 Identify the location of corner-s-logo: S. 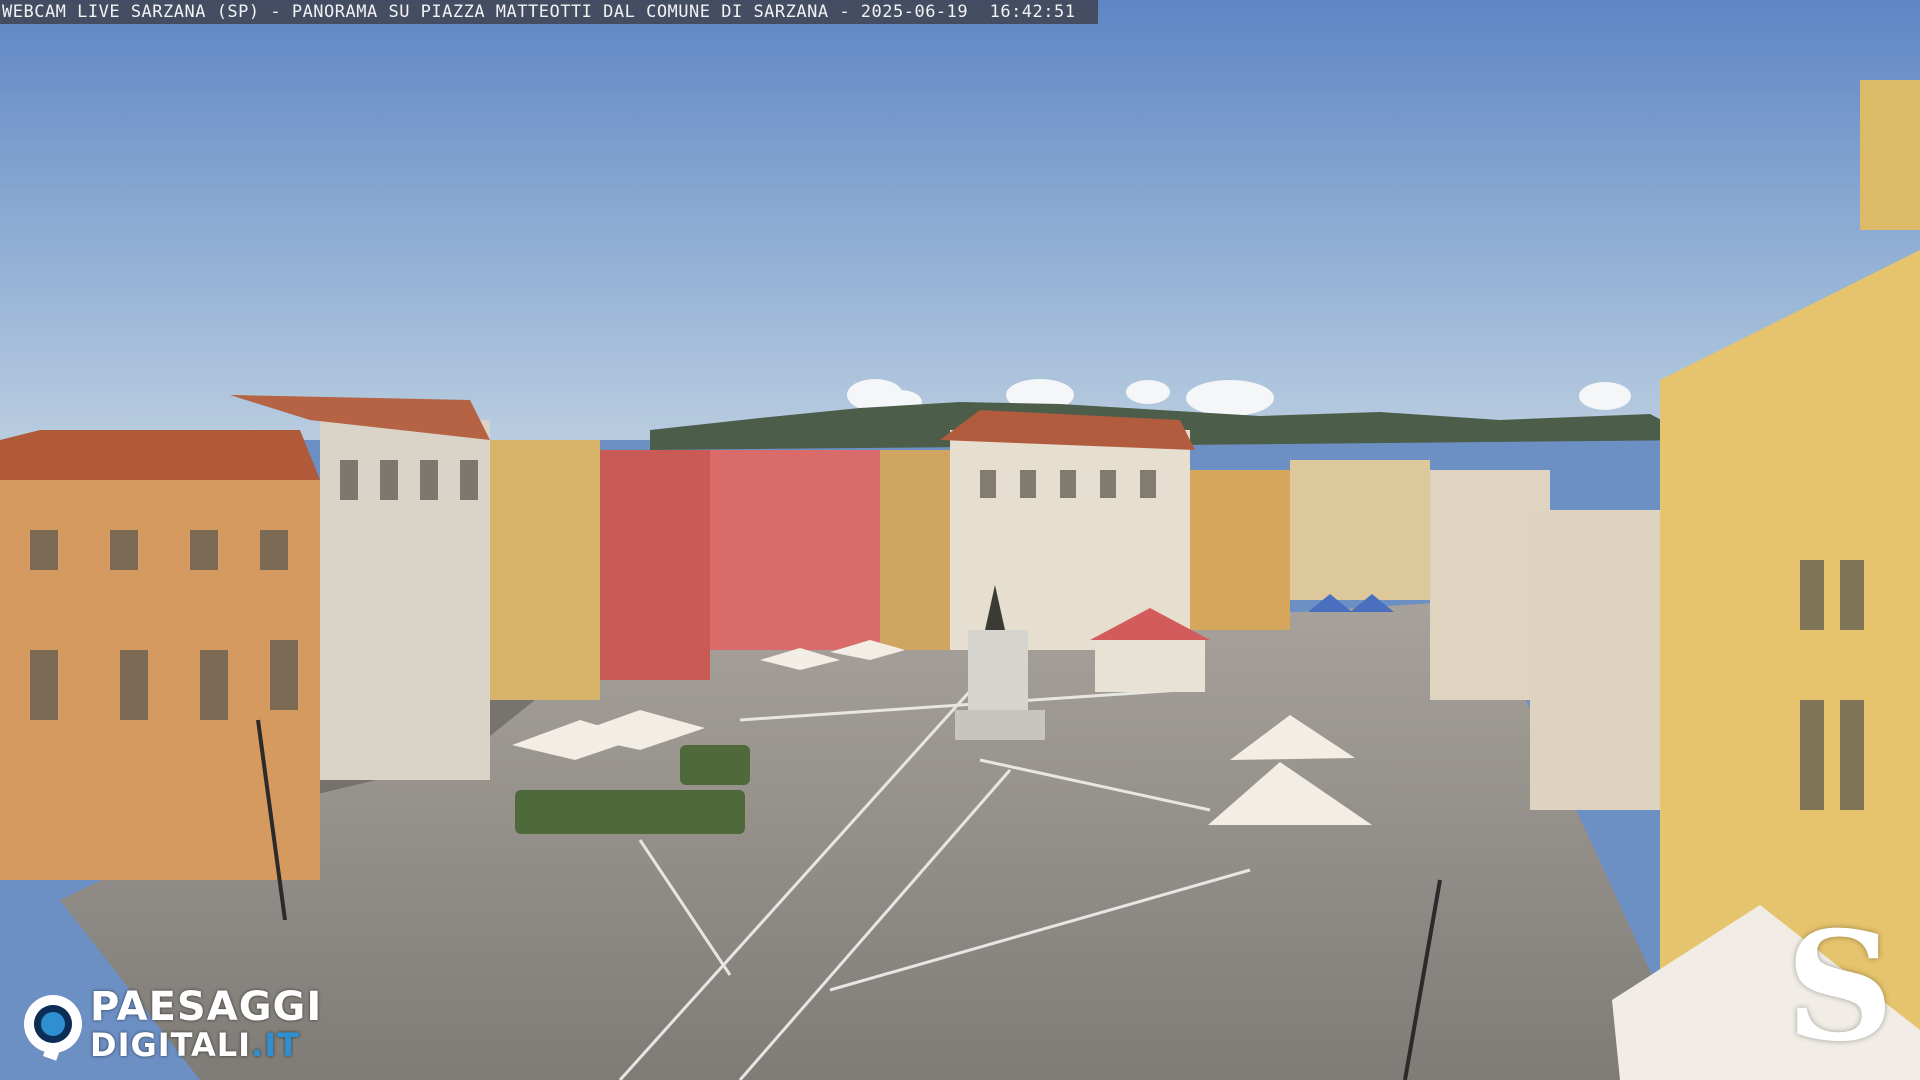
(1839, 987).